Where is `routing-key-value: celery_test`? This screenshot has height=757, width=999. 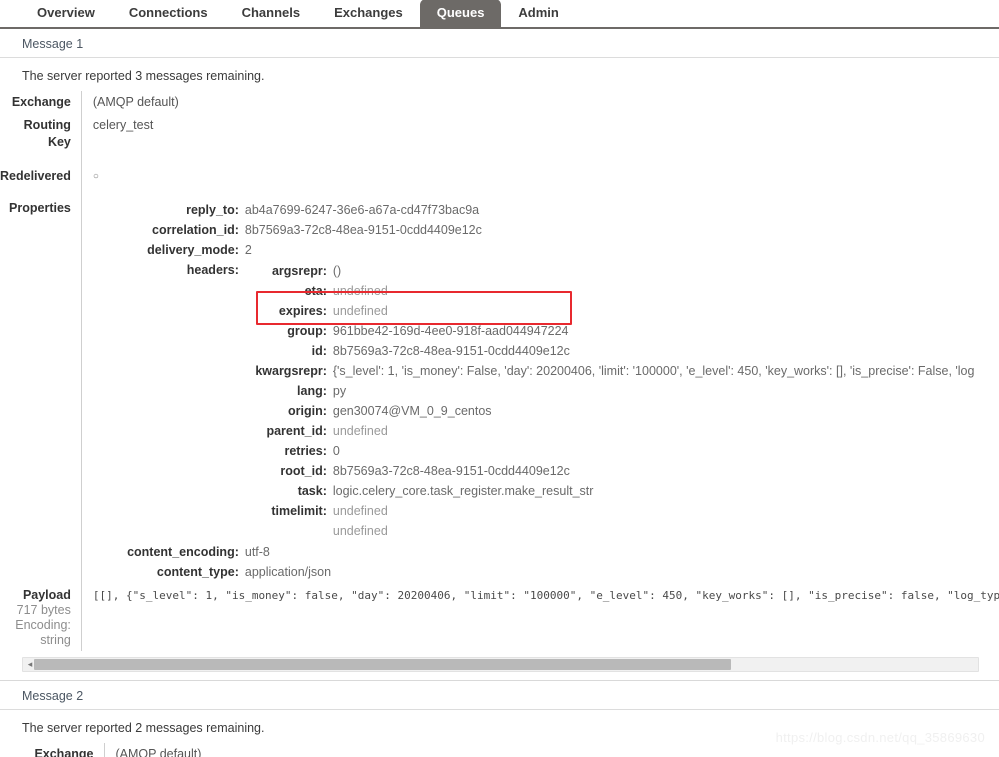
routing-key-value: celery_test is located at coordinates (123, 125).